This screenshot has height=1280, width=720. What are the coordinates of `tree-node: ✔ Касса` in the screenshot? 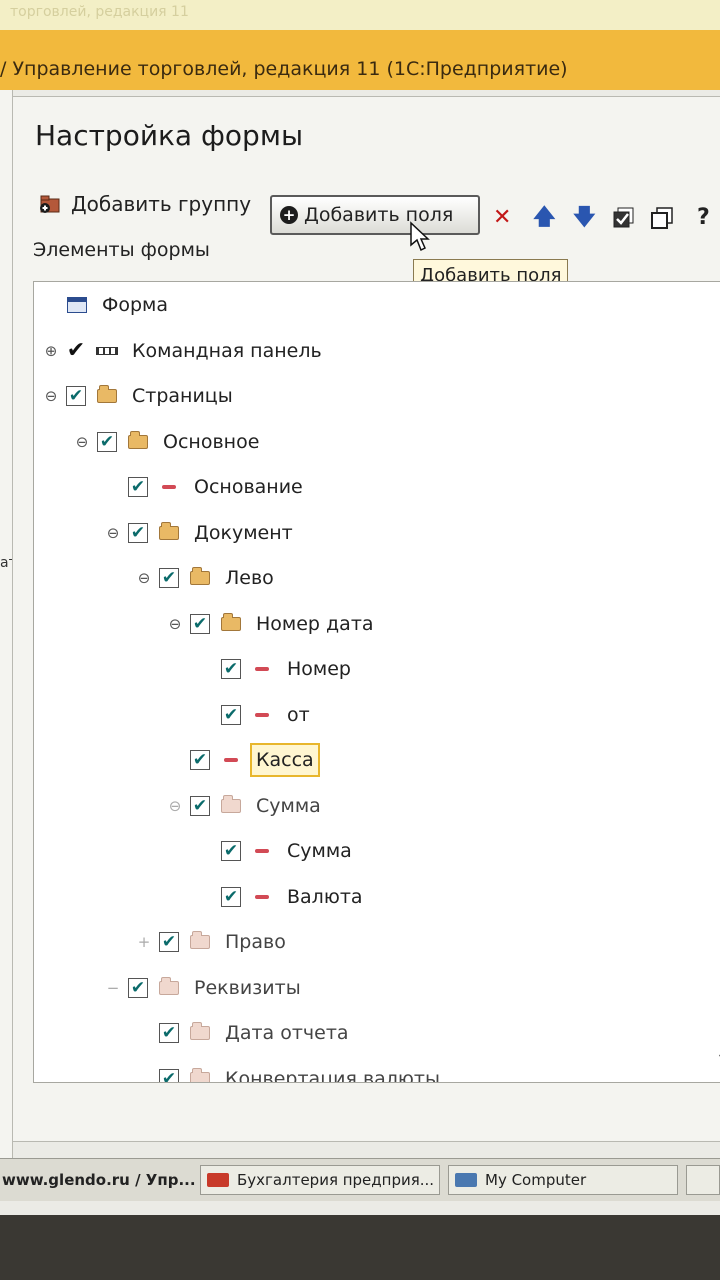 It's located at (244, 760).